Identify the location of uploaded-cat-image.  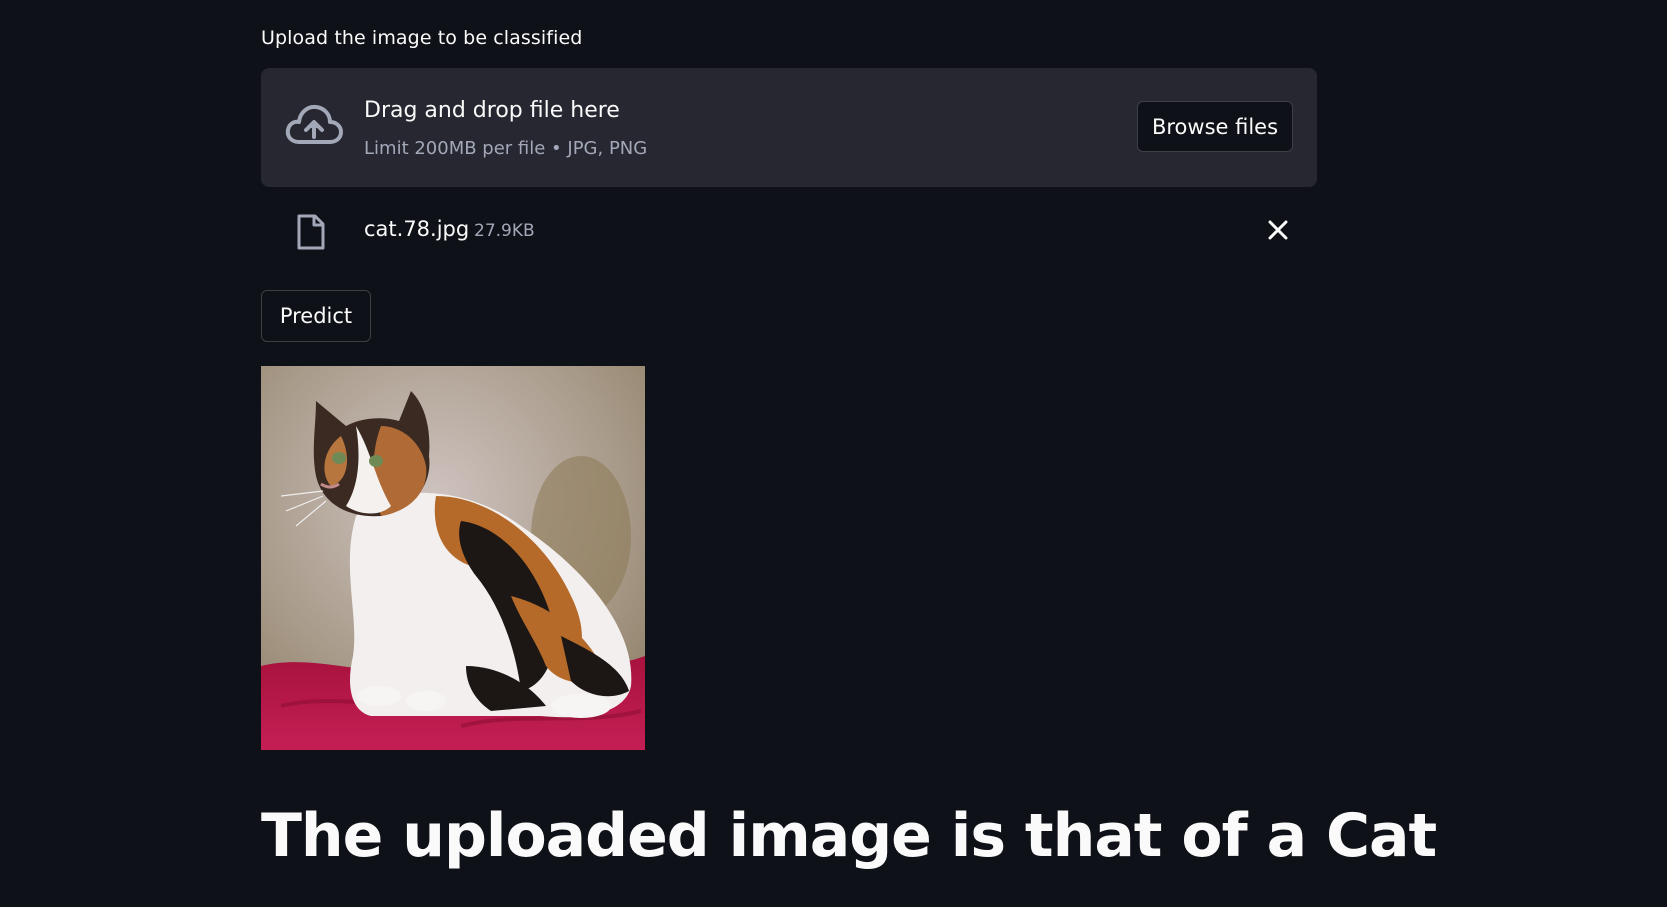
(453, 558).